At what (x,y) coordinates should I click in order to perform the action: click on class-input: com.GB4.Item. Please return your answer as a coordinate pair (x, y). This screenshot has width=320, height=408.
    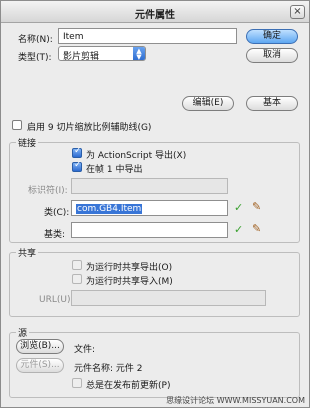
    Looking at the image, I should click on (149, 208).